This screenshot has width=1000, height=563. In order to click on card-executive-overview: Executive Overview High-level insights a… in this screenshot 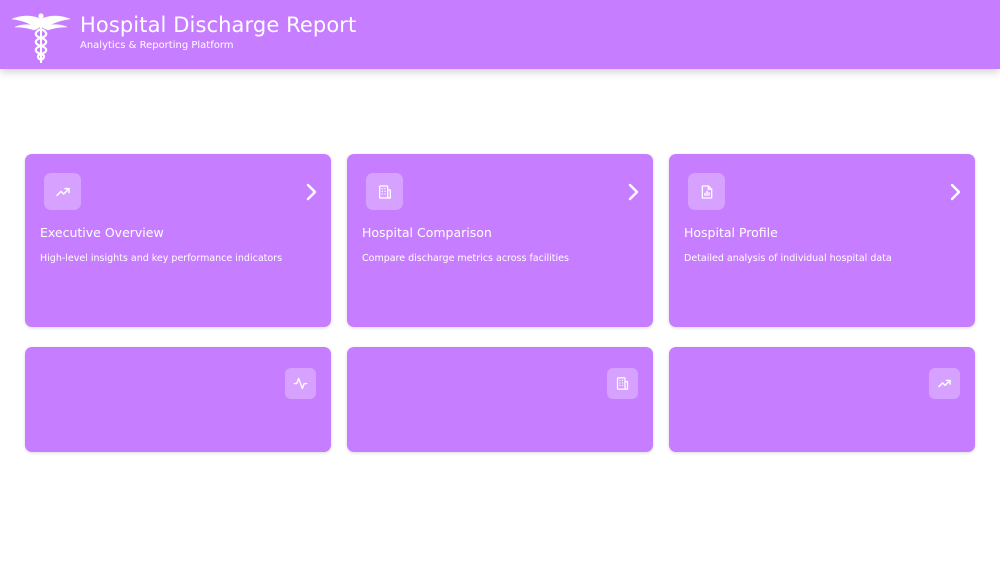, I will do `click(178, 240)`.